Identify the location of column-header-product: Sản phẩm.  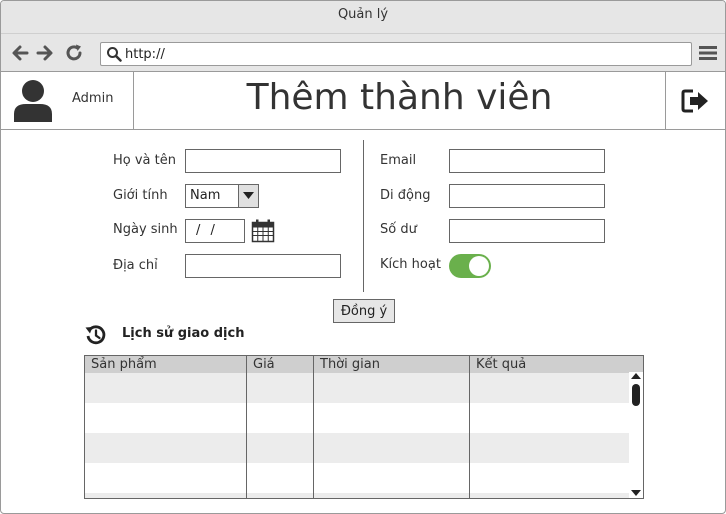
(124, 364).